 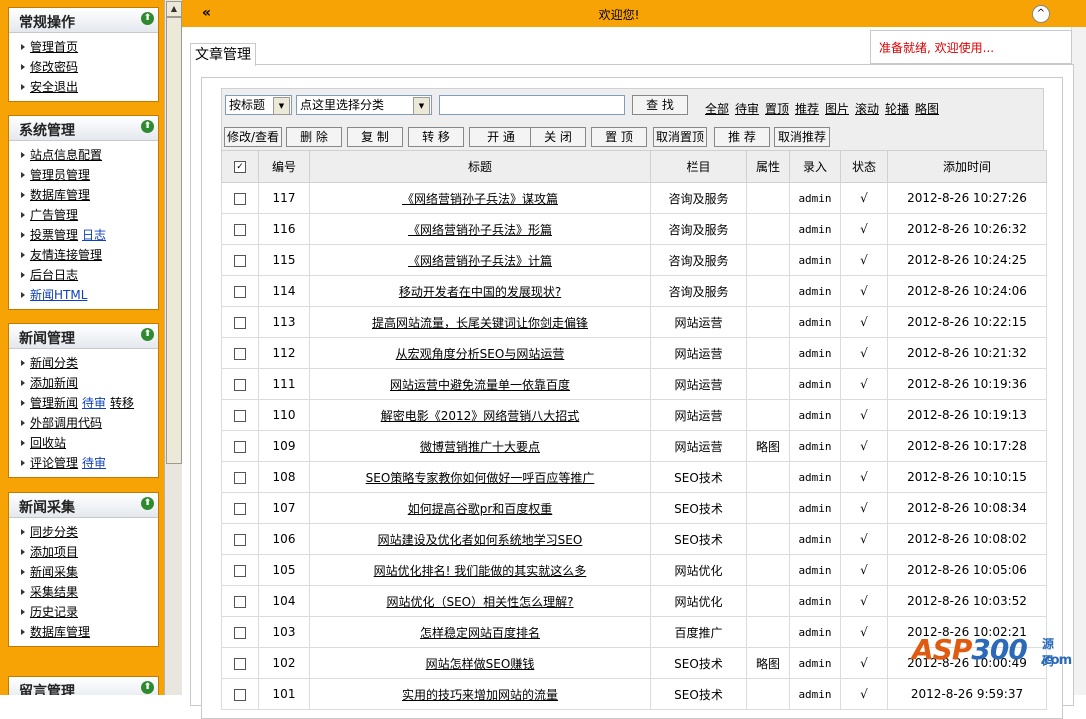 I want to click on sidebar-panel-header: 留言管理 ⬆, so click(x=83, y=686).